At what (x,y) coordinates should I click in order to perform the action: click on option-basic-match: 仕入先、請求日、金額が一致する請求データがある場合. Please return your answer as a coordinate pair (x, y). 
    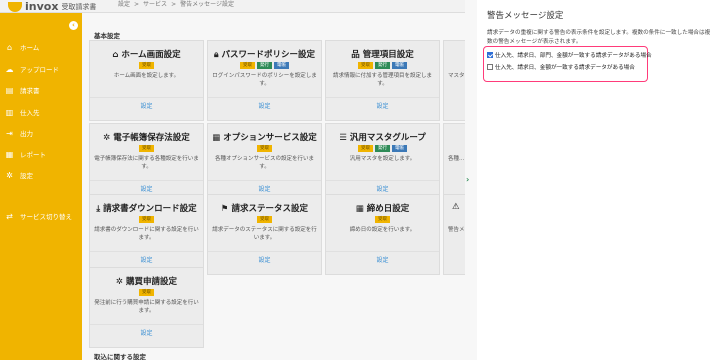
    Looking at the image, I should click on (561, 67).